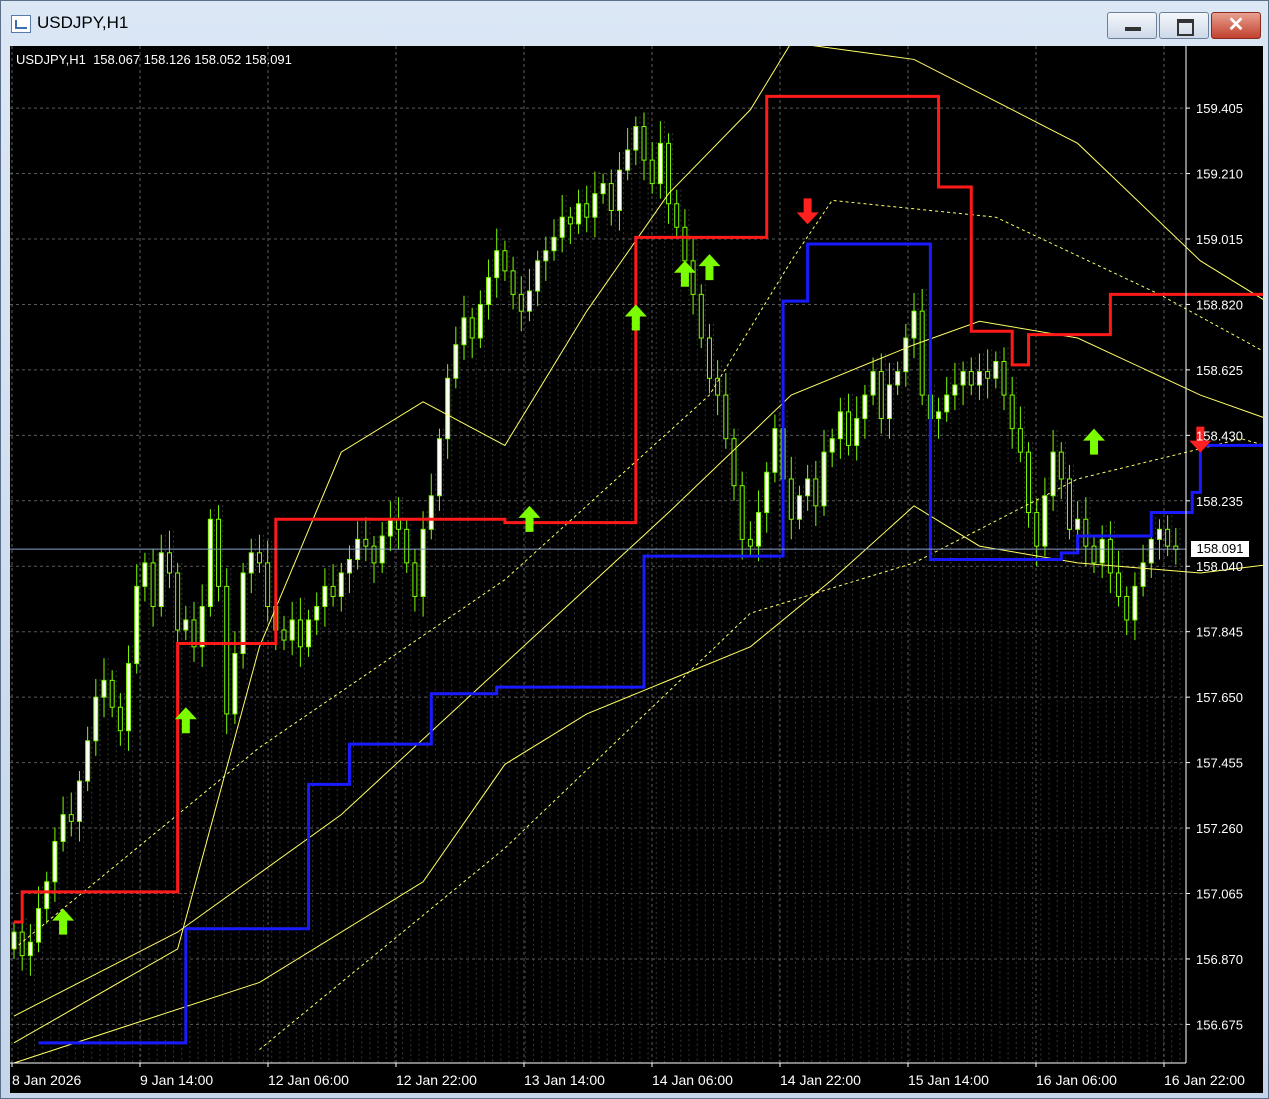 The height and width of the screenshot is (1099, 1269). Describe the element at coordinates (1219, 1024) in the screenshot. I see `price-tick-label: 156.675` at that location.